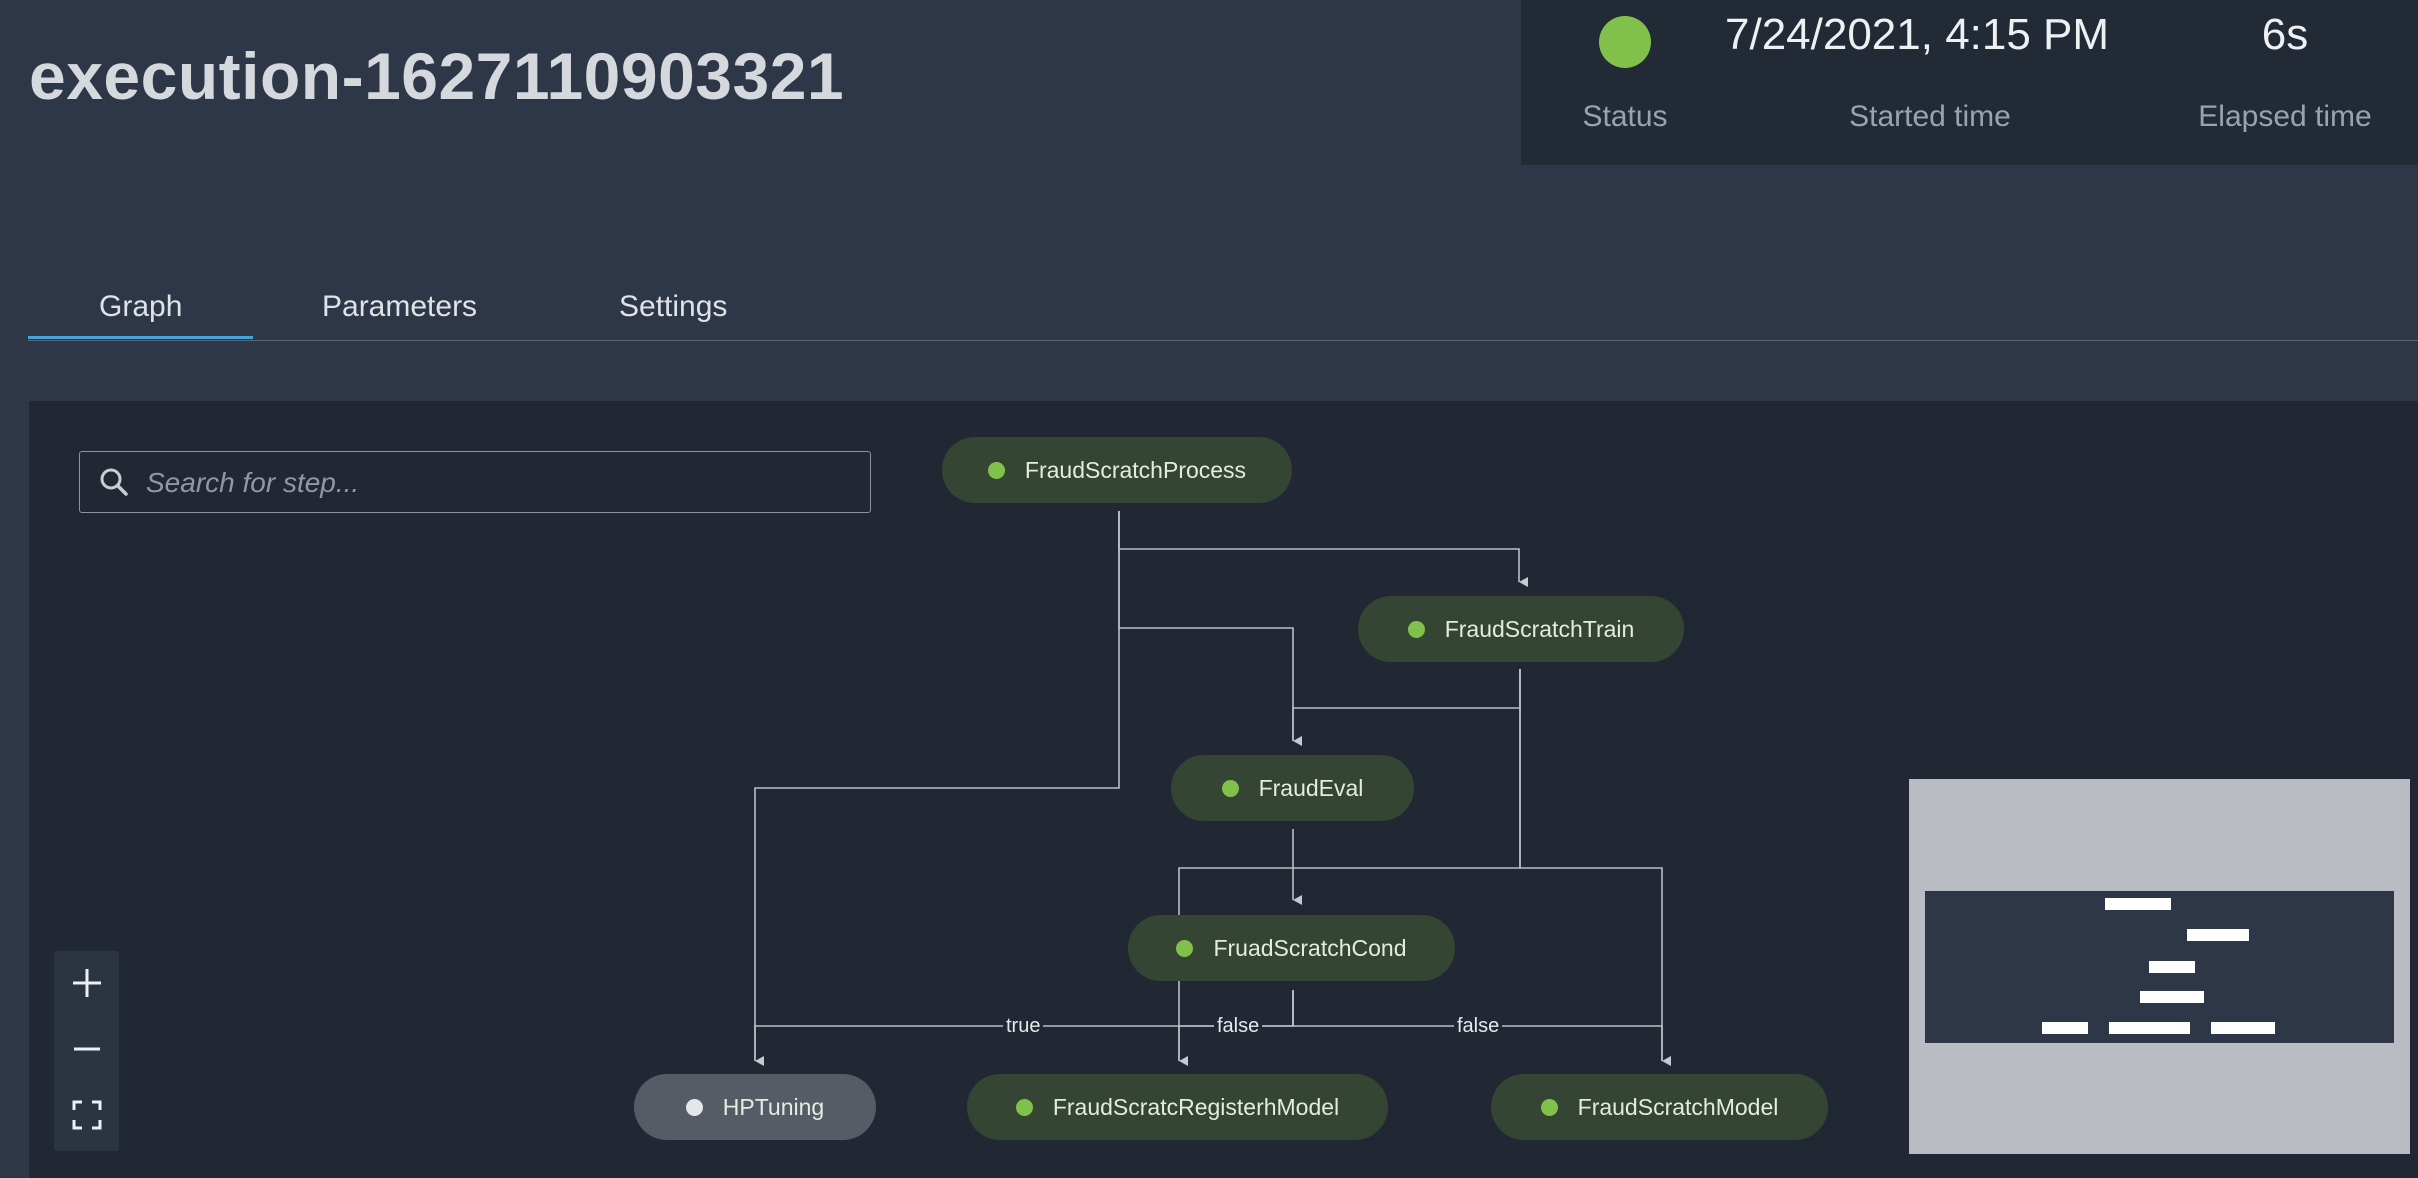 The image size is (2418, 1178). I want to click on step-label: FraudEval, so click(1311, 787).